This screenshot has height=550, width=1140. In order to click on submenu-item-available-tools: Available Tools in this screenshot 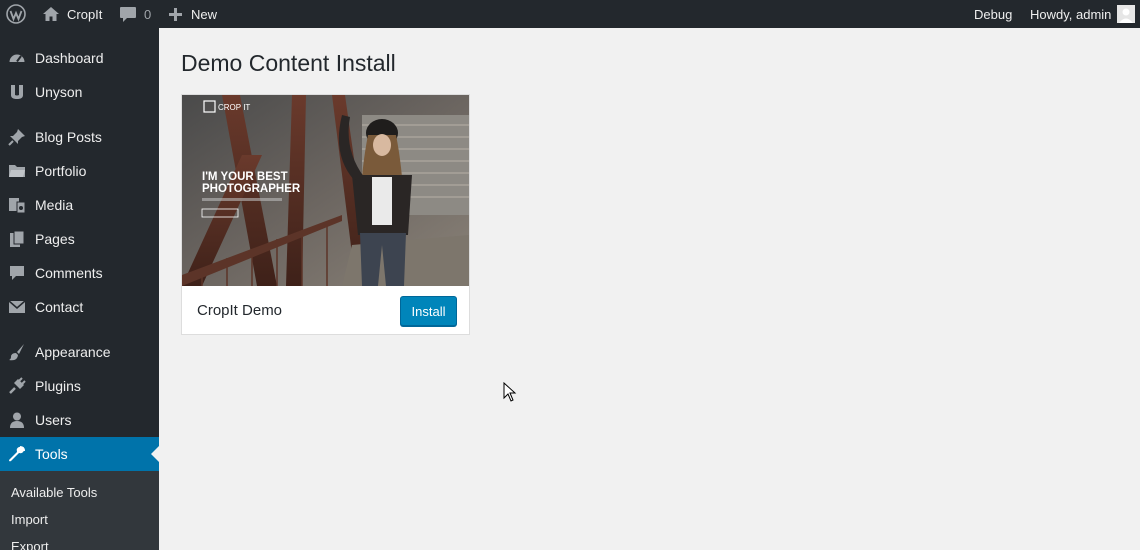, I will do `click(54, 492)`.